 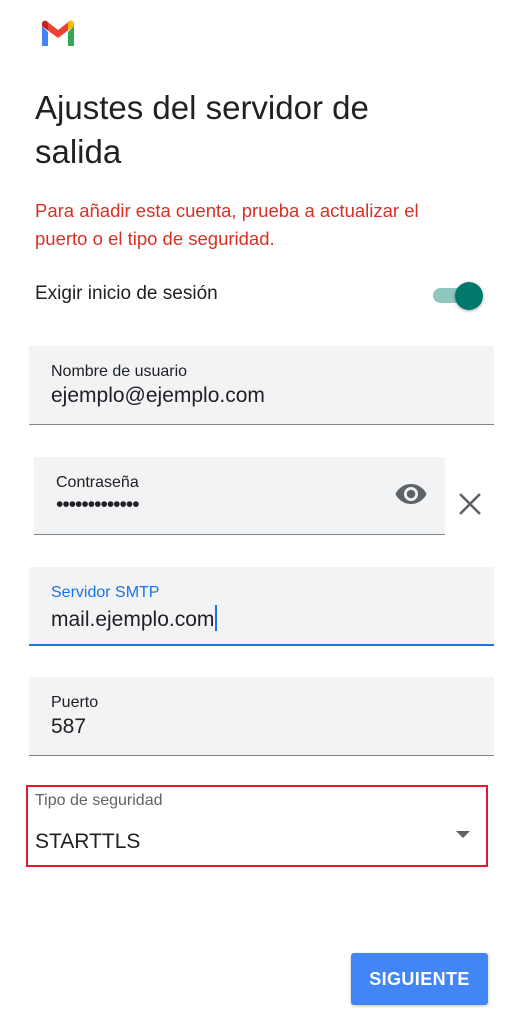 I want to click on page-title-line-2: salida, so click(x=78, y=151).